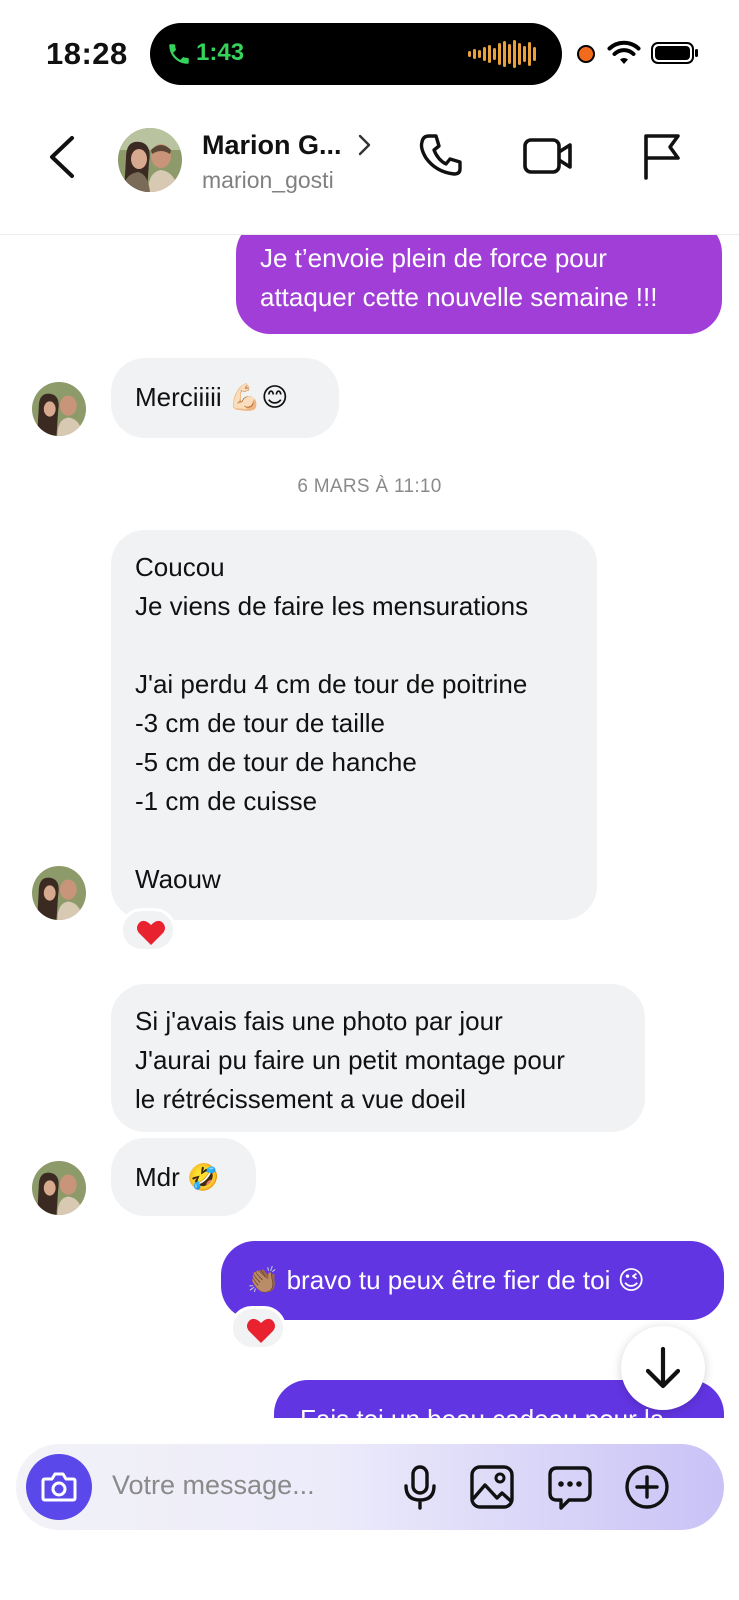 Image resolution: width=739 pixels, height=1600 pixels. What do you see at coordinates (420, 1487) in the screenshot?
I see `microphone-icon` at bounding box center [420, 1487].